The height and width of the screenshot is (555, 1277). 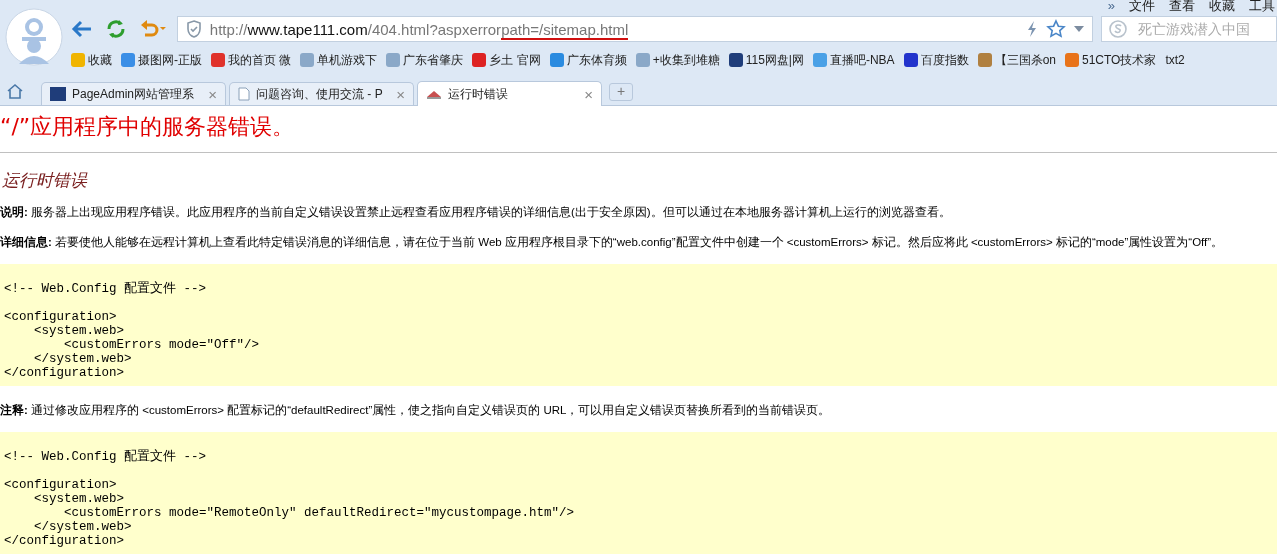 What do you see at coordinates (588, 94) in the screenshot?
I see `tab-close-button: ×` at bounding box center [588, 94].